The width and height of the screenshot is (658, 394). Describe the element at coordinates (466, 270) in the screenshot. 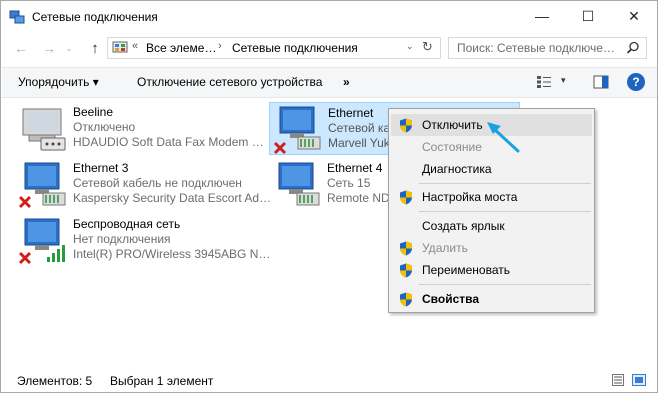

I see `menu-item-label: Переименовать` at that location.